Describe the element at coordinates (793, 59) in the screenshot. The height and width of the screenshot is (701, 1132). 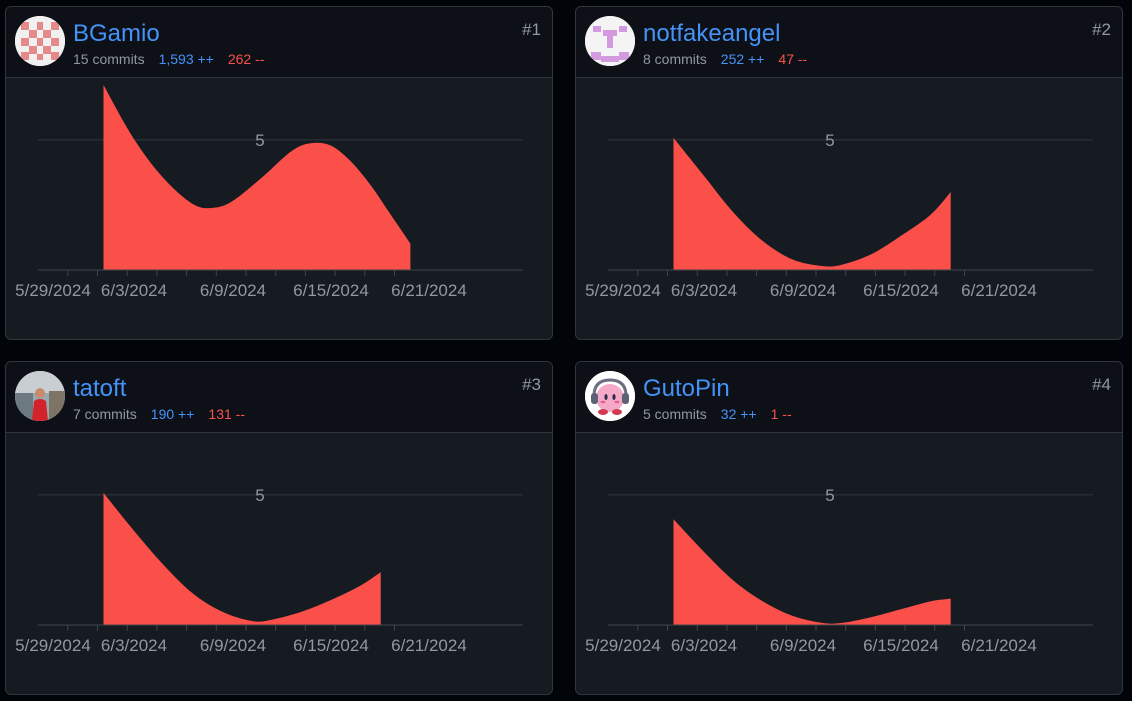
I see `deletions-count: 47 --` at that location.